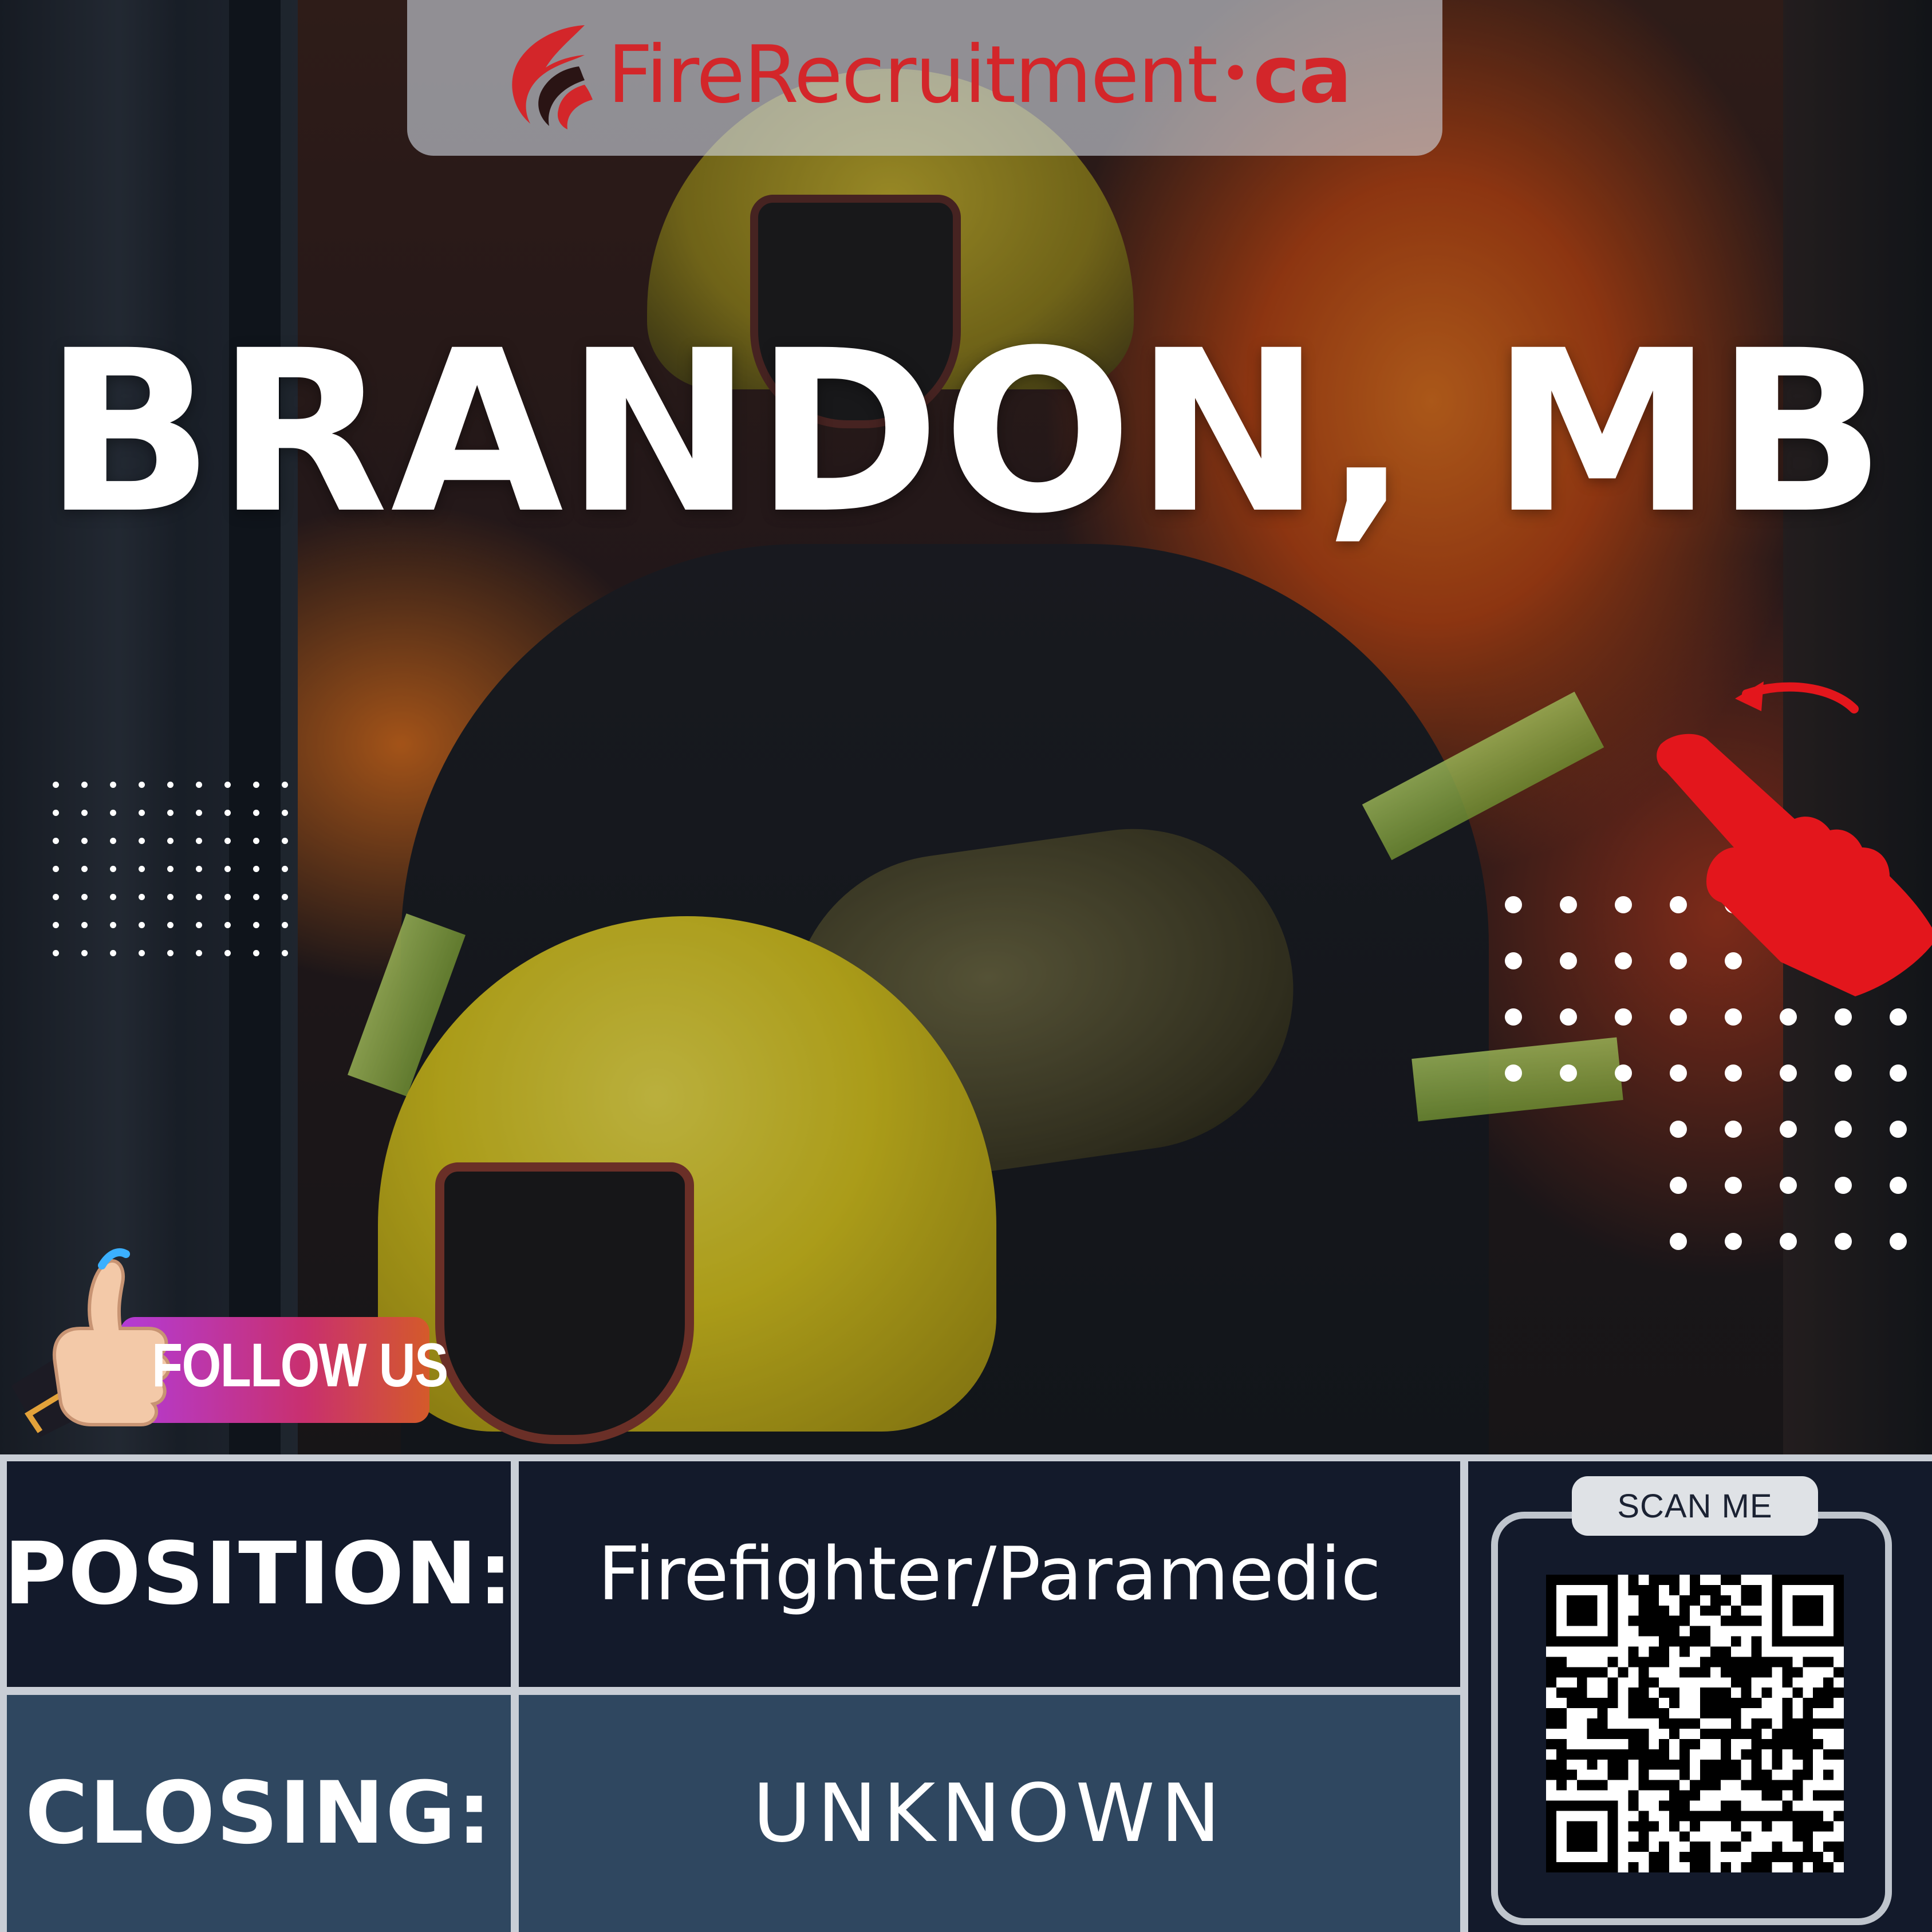  What do you see at coordinates (1794, 838) in the screenshot?
I see `pointing-hand-icon` at bounding box center [1794, 838].